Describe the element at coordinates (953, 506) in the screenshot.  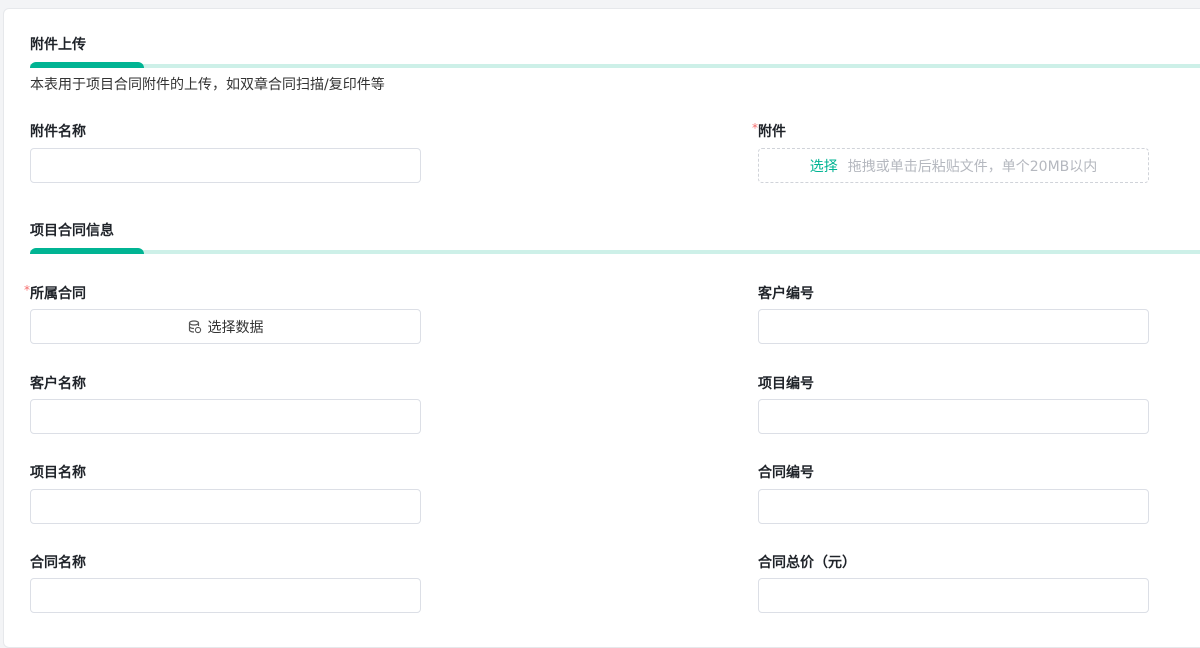
I see `contract-no-input` at that location.